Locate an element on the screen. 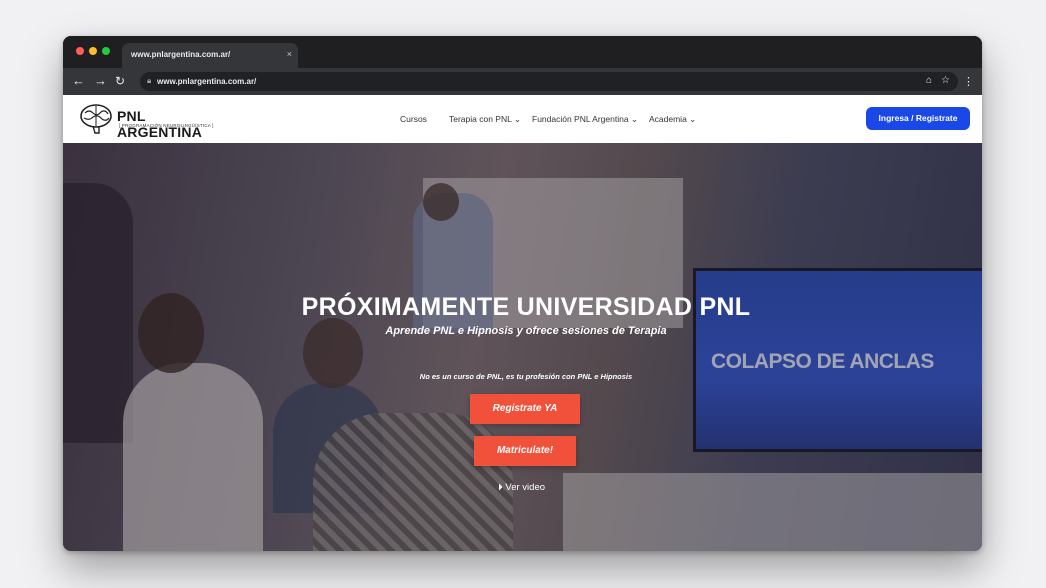 This screenshot has width=1046, height=588. register-now-button: Registrate YA is located at coordinates (525, 409).